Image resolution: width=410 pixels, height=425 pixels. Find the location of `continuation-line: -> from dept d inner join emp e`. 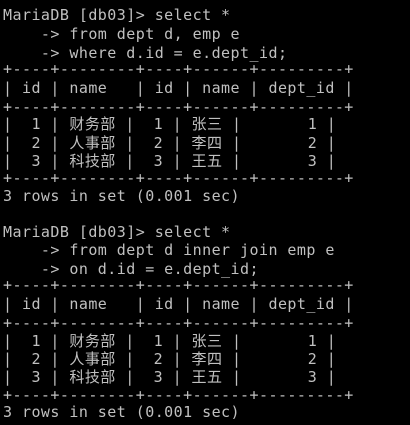

continuation-line: -> from dept d inner join emp e is located at coordinates (169, 250).